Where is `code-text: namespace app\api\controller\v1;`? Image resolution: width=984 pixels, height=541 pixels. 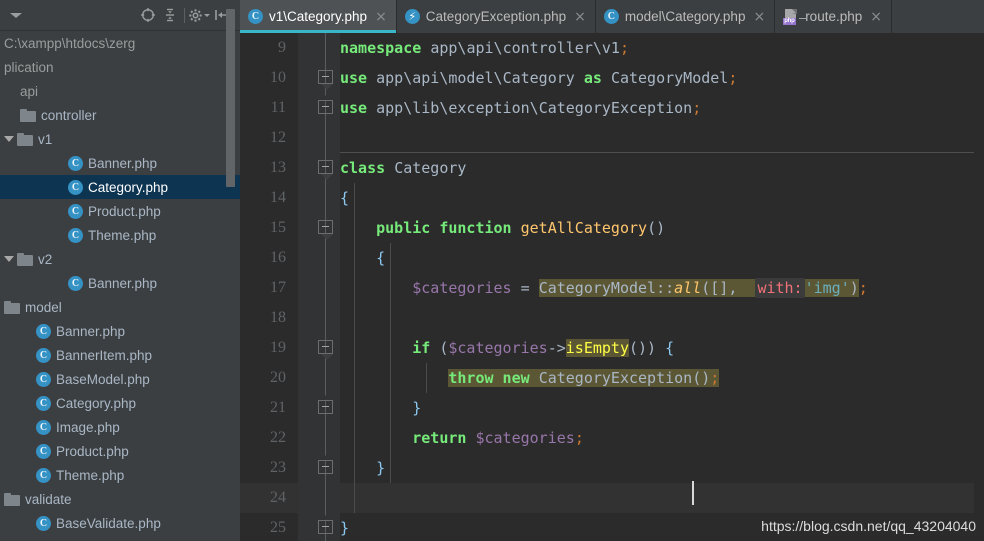 code-text: namespace app\api\controller\v1; is located at coordinates (484, 48).